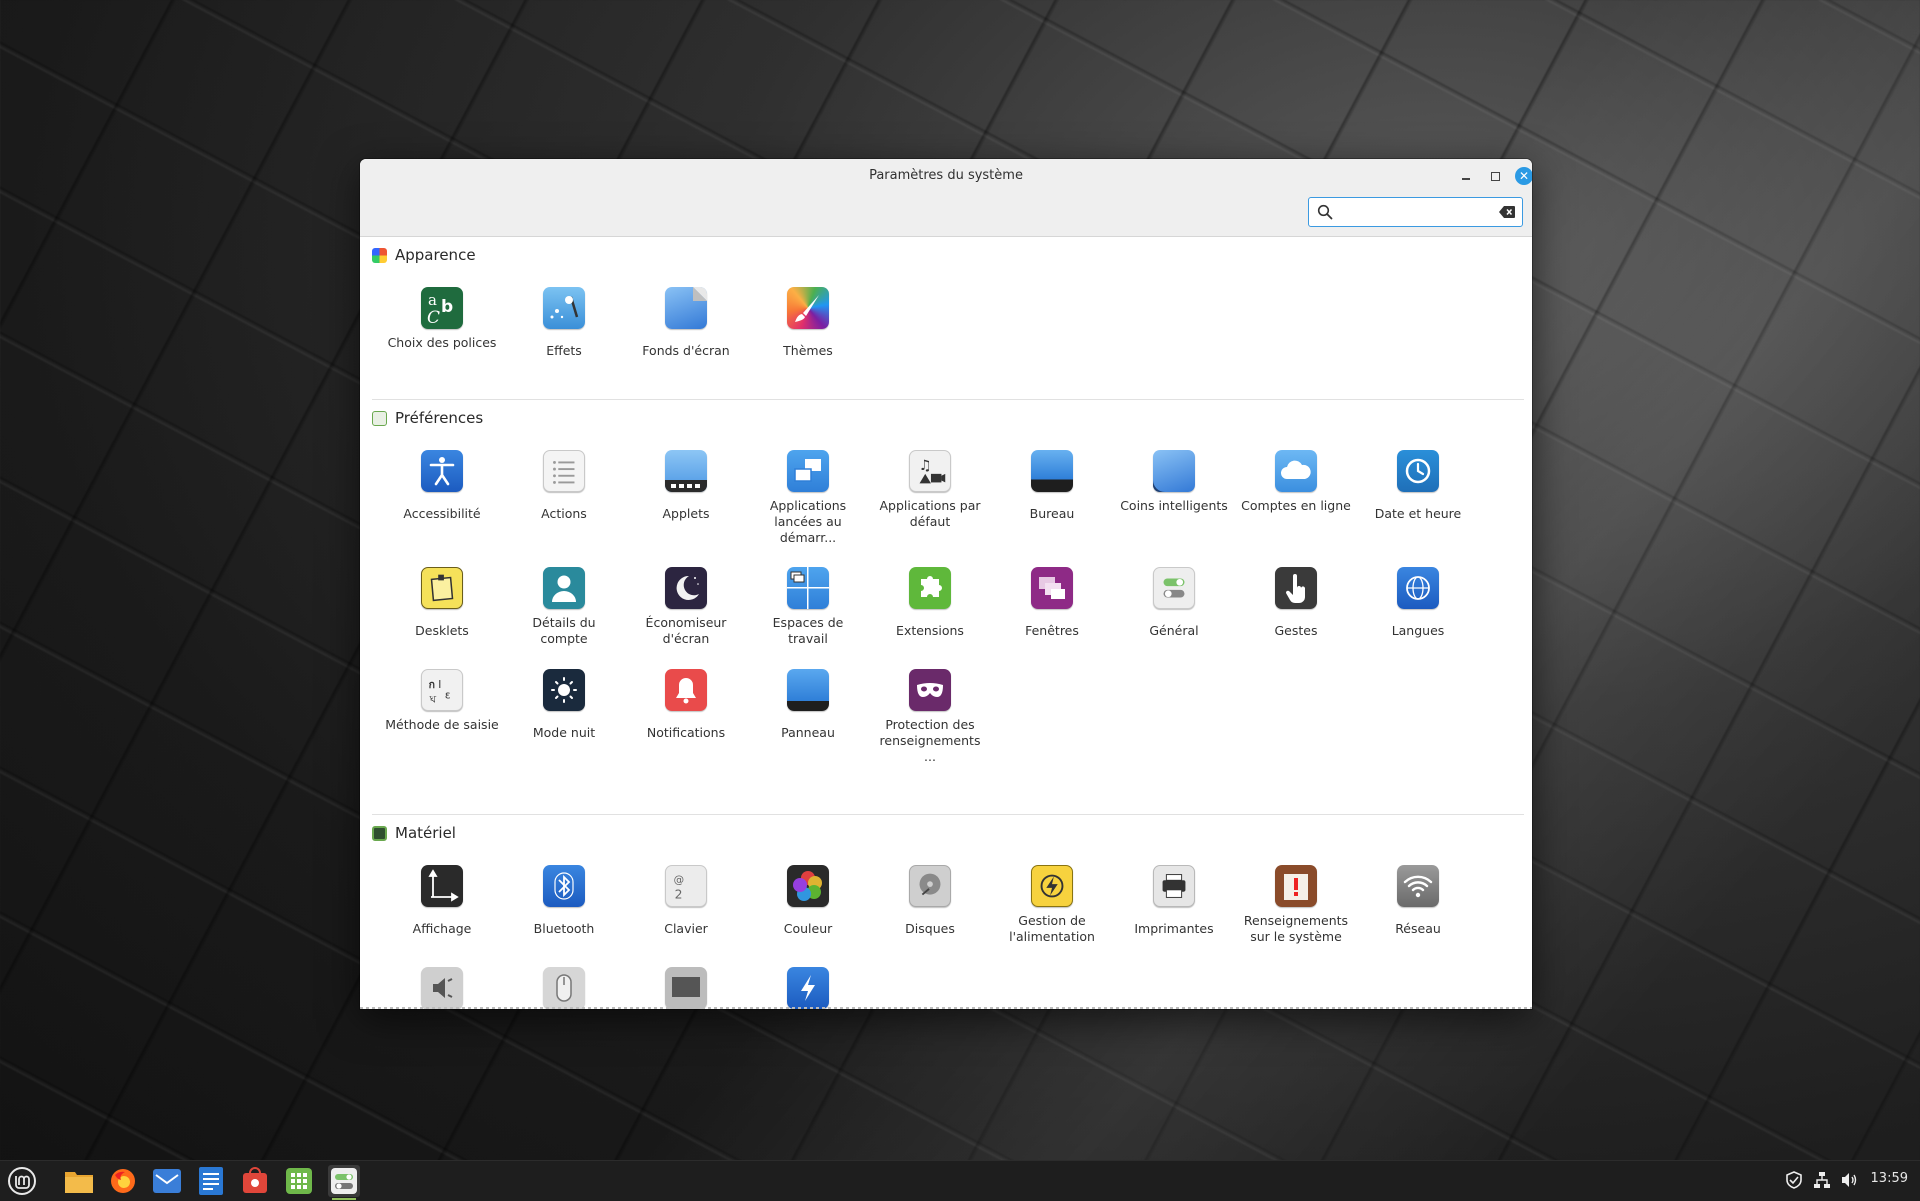 The image size is (1920, 1201). Describe the element at coordinates (1495, 176) in the screenshot. I see `maximize-button` at that location.